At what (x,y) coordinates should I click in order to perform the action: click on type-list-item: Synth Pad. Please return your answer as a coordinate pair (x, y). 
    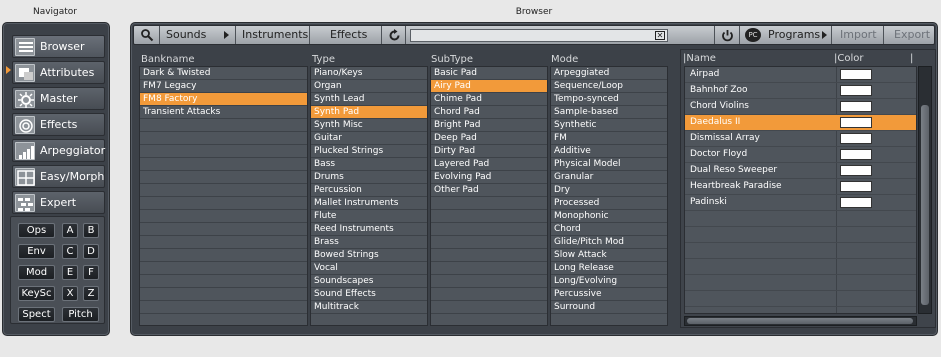
    Looking at the image, I should click on (369, 112).